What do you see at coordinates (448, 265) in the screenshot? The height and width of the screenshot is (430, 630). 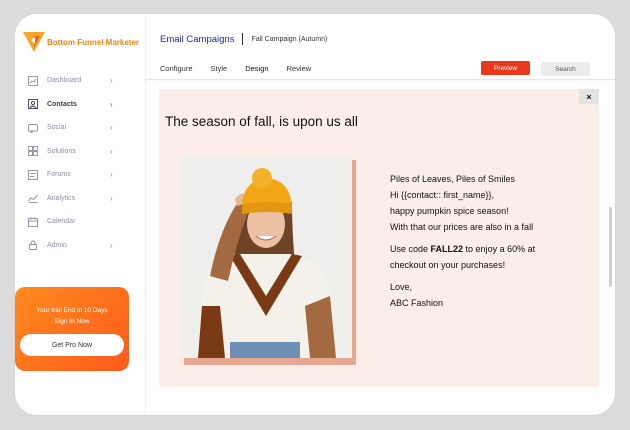 I see `copy-line: checkout on your purchases!` at bounding box center [448, 265].